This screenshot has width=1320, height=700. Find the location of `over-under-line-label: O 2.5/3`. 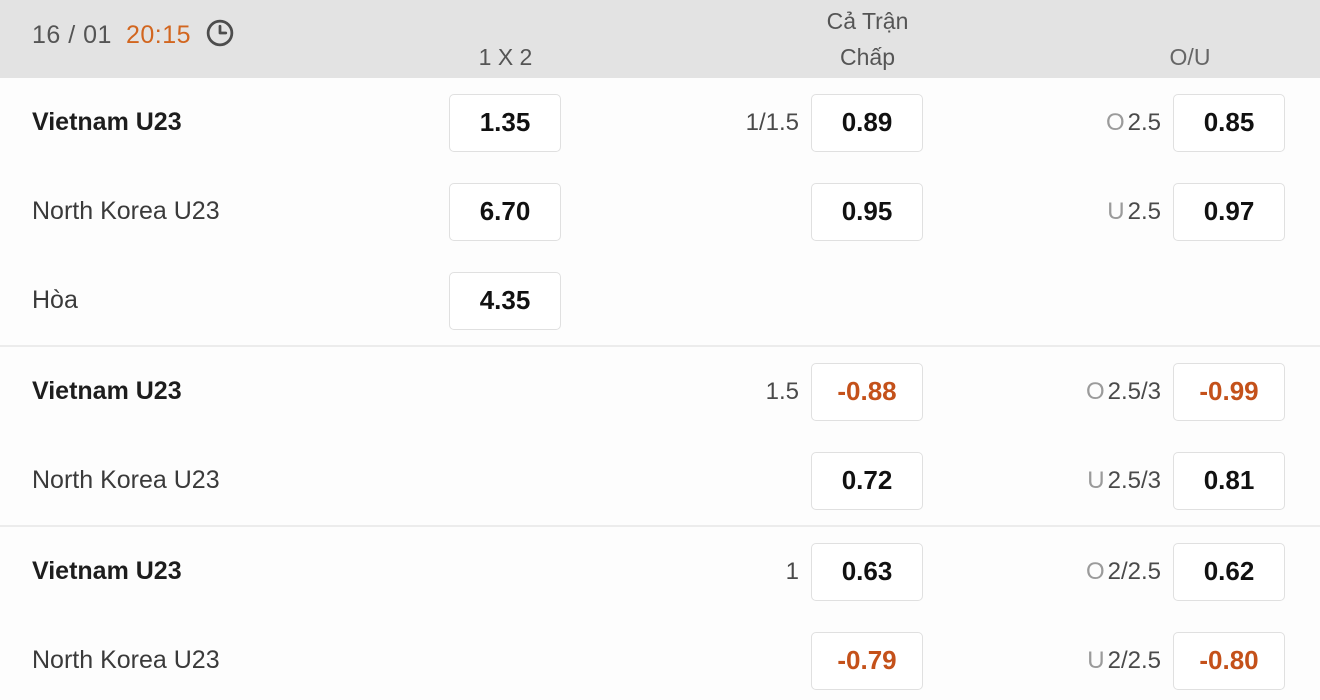

over-under-line-label: O 2.5/3 is located at coordinates (1123, 392).